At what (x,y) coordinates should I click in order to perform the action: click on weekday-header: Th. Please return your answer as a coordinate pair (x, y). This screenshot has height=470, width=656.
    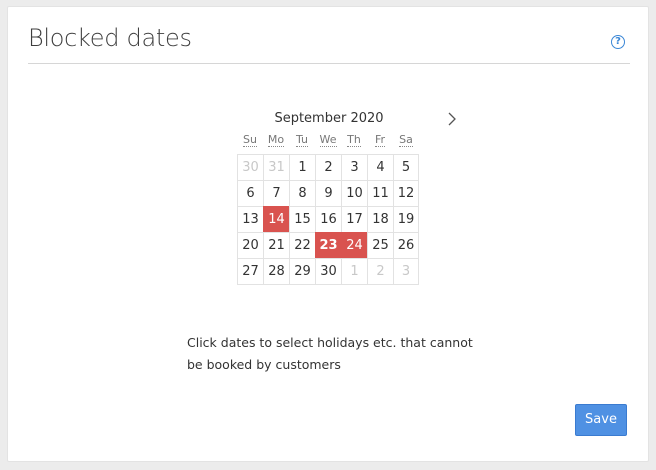
    Looking at the image, I should click on (354, 142).